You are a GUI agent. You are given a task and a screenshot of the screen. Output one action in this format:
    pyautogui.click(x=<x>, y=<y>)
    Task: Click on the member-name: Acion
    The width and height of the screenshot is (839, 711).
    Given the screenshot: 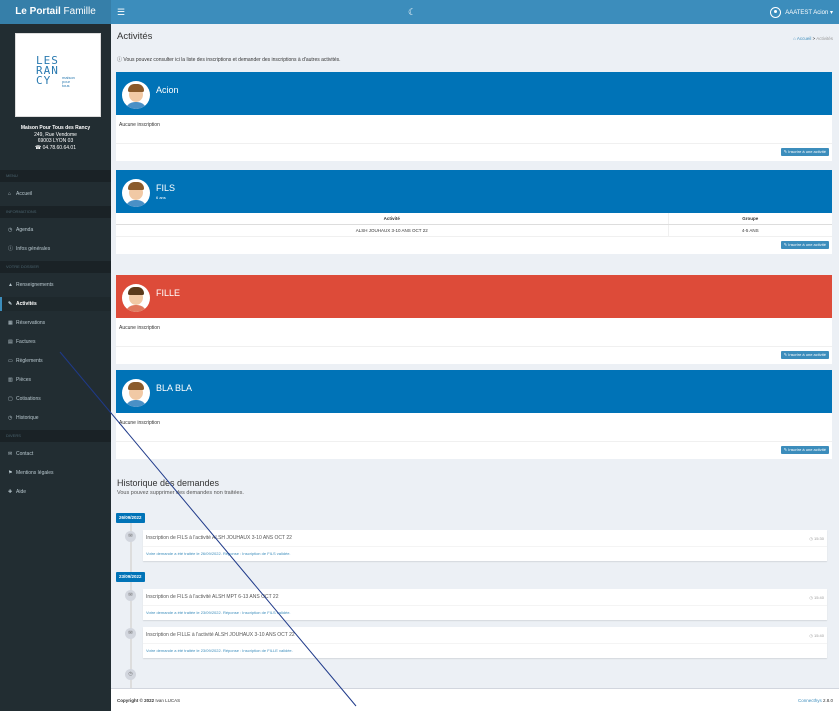 What is the action you would take?
    pyautogui.click(x=167, y=90)
    